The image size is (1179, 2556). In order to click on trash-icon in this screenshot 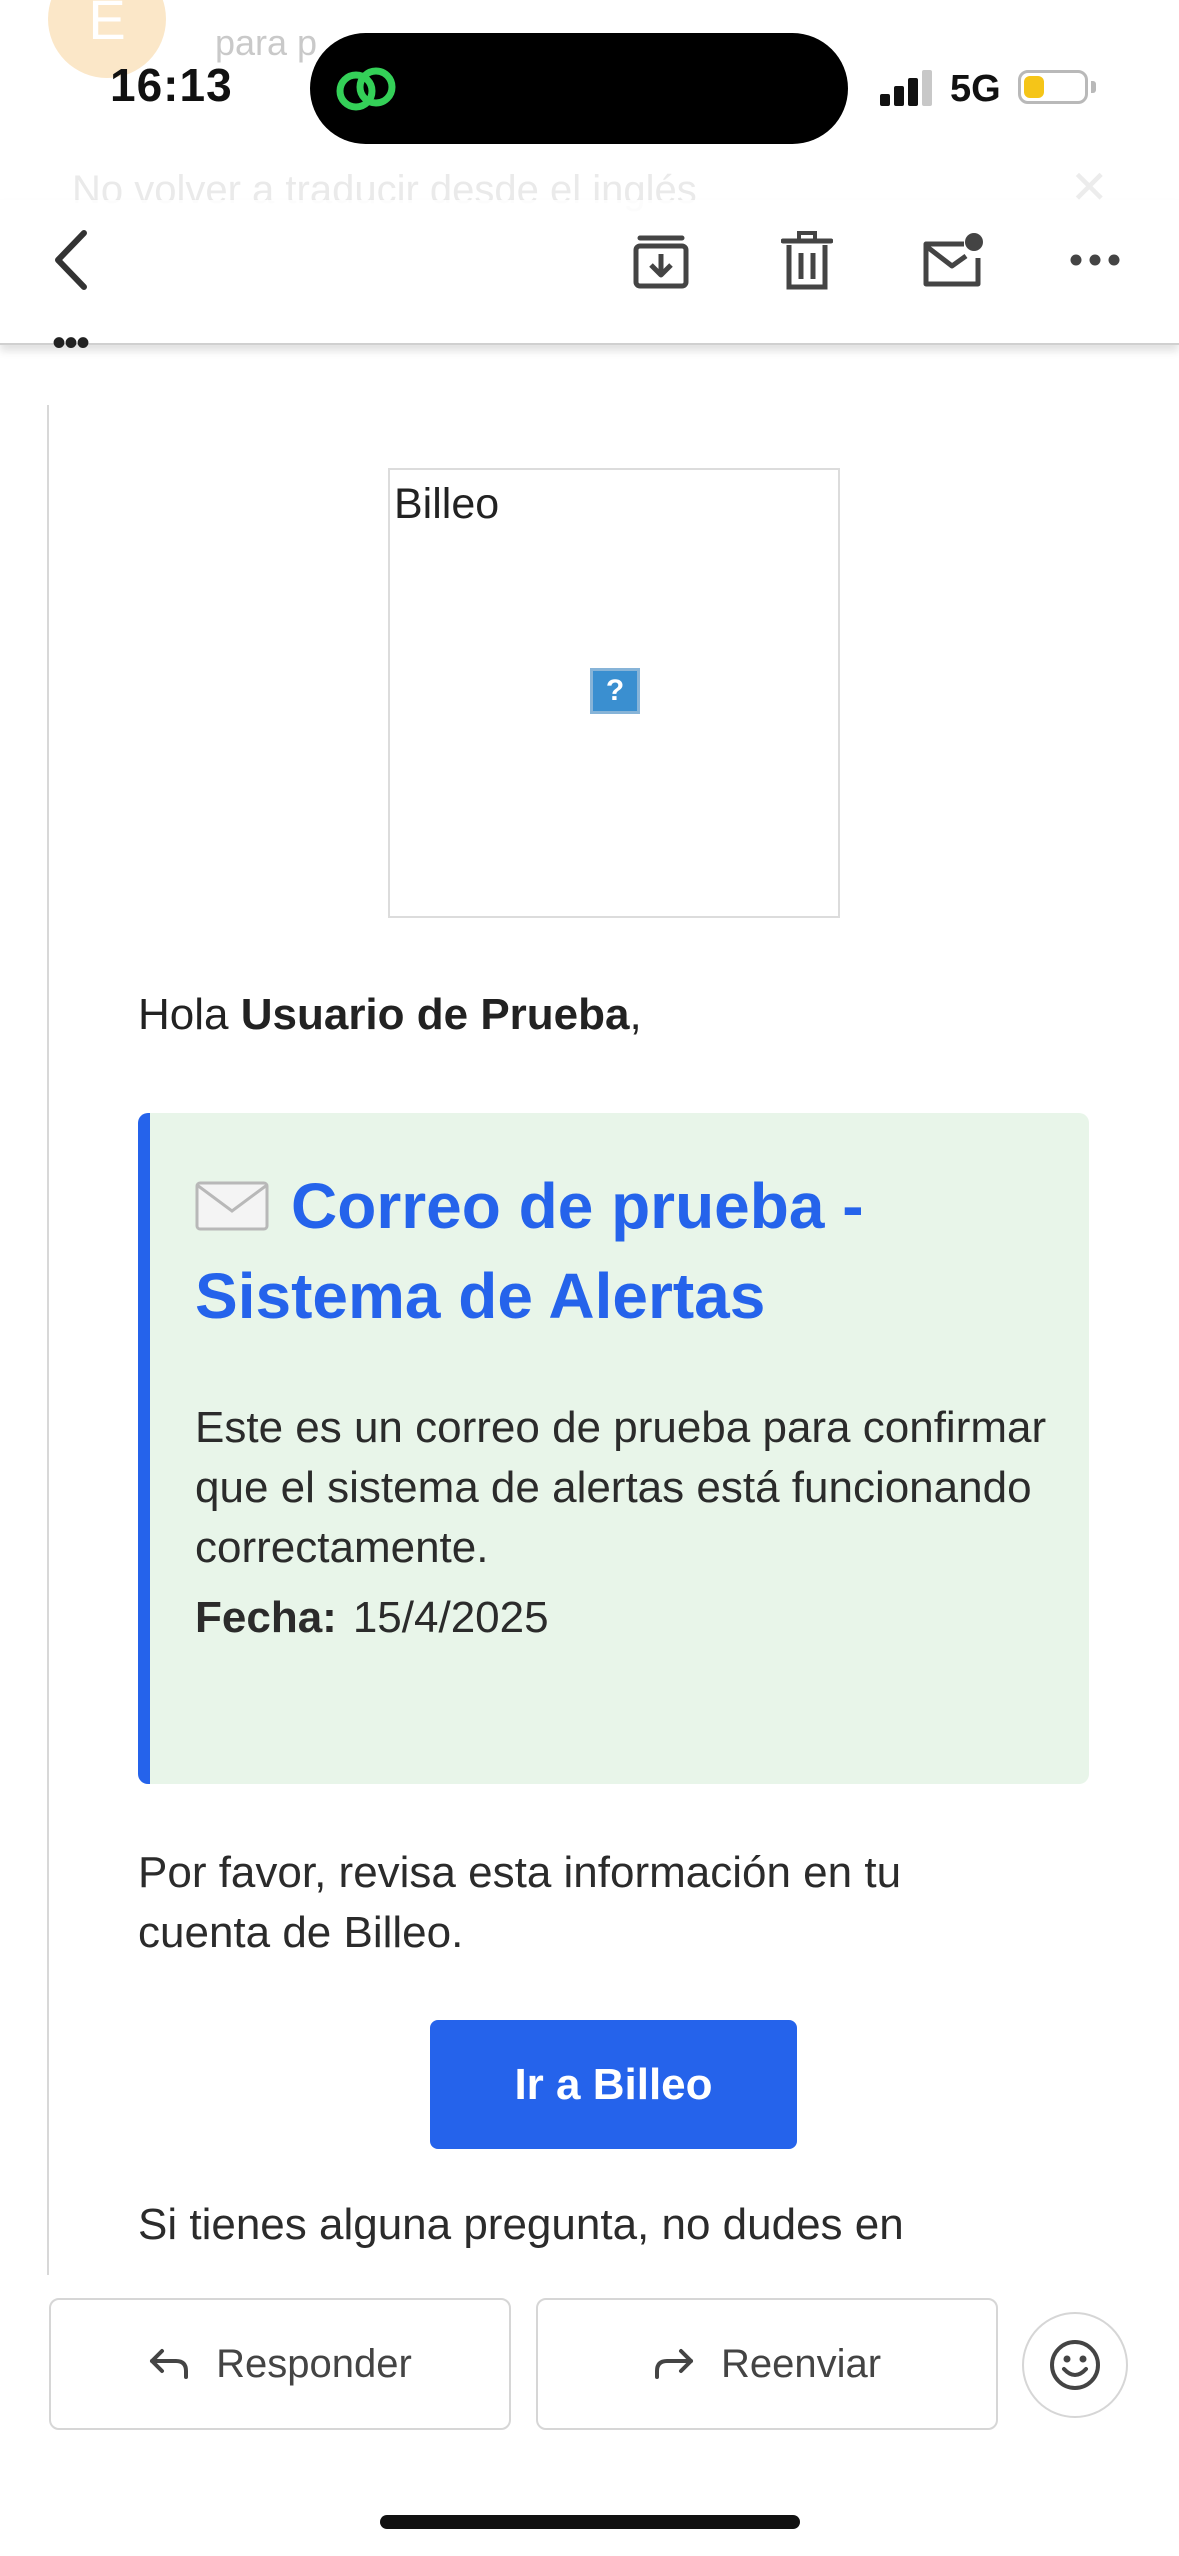, I will do `click(807, 260)`.